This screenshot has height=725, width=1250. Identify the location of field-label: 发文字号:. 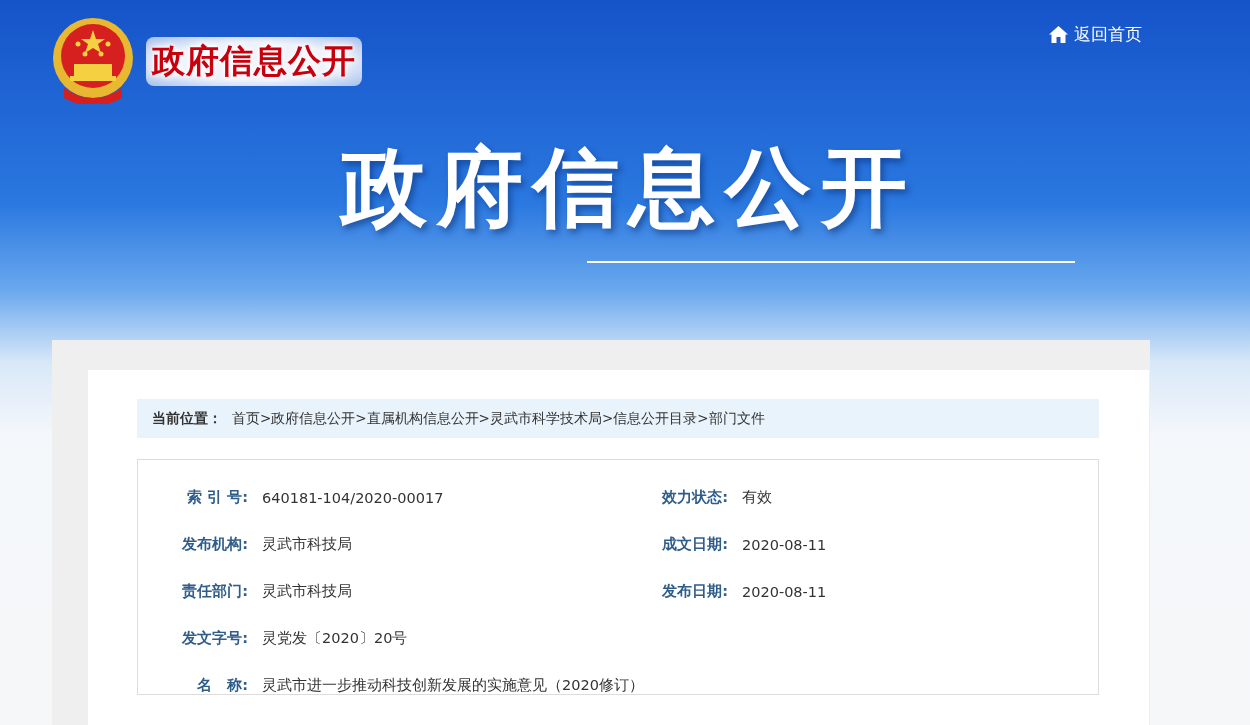
(214, 638).